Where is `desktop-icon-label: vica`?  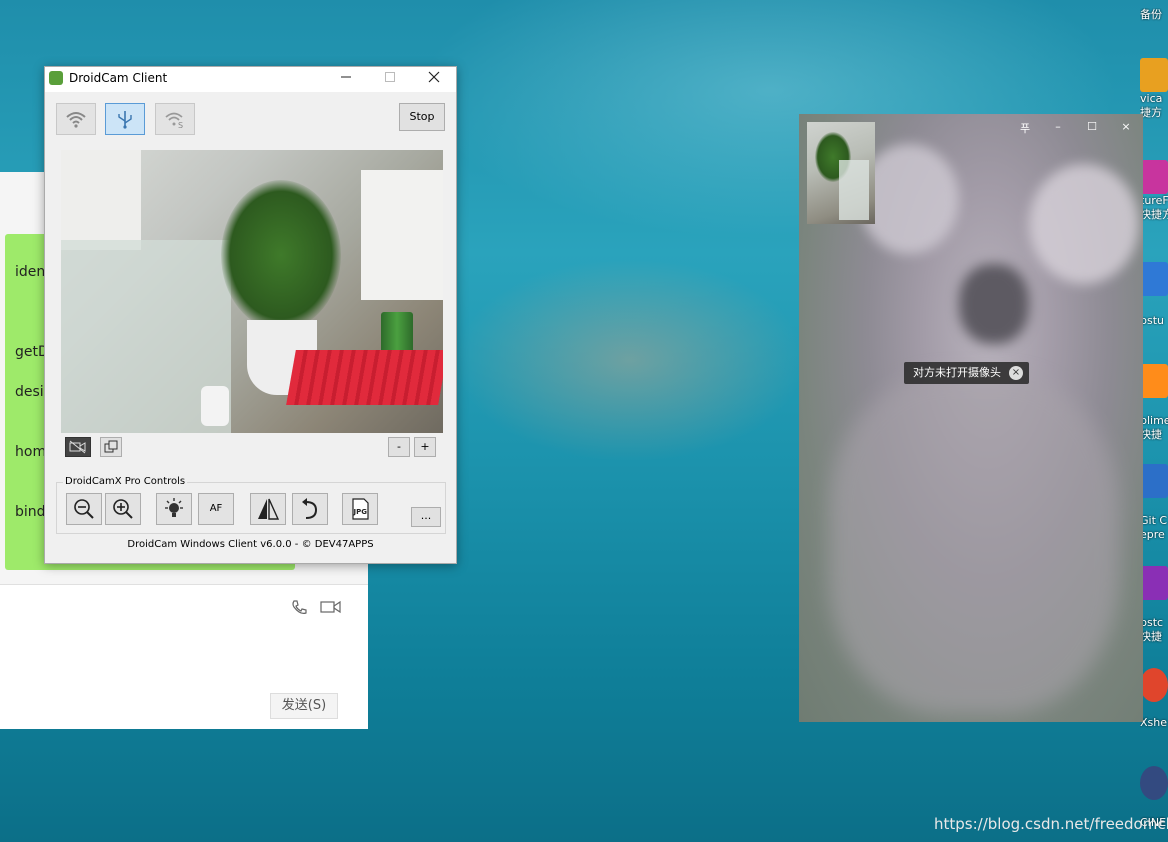 desktop-icon-label: vica is located at coordinates (1151, 98).